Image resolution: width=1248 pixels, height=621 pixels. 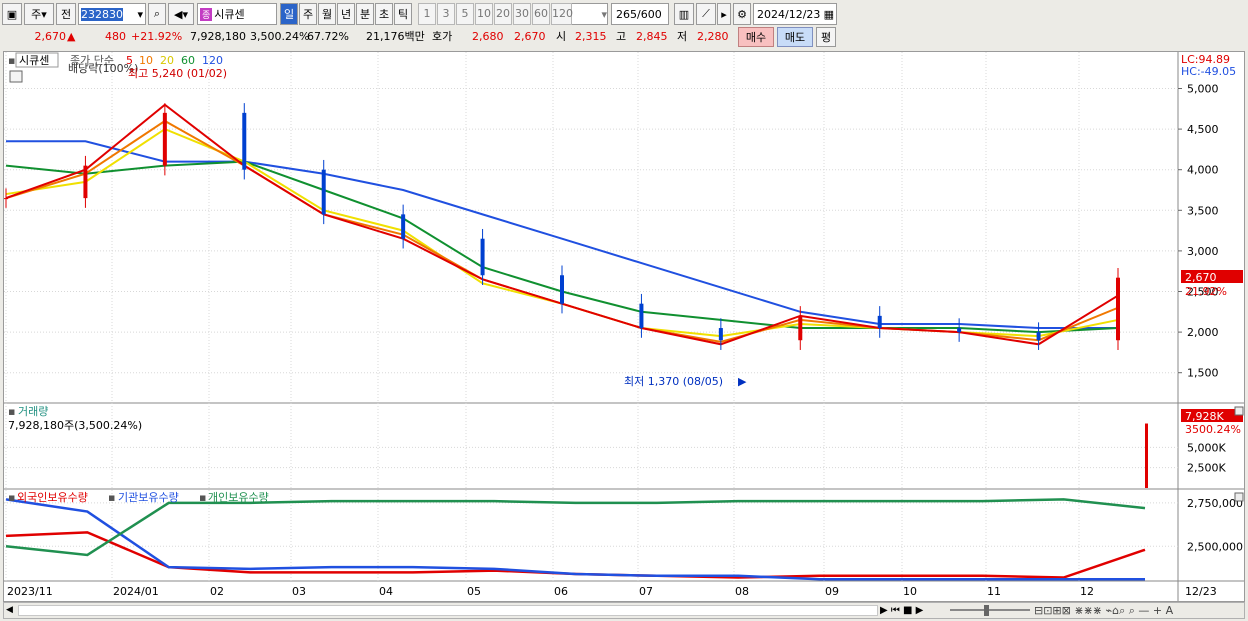 What do you see at coordinates (403, 14) in the screenshot?
I see `period-tab-6: 틱` at bounding box center [403, 14].